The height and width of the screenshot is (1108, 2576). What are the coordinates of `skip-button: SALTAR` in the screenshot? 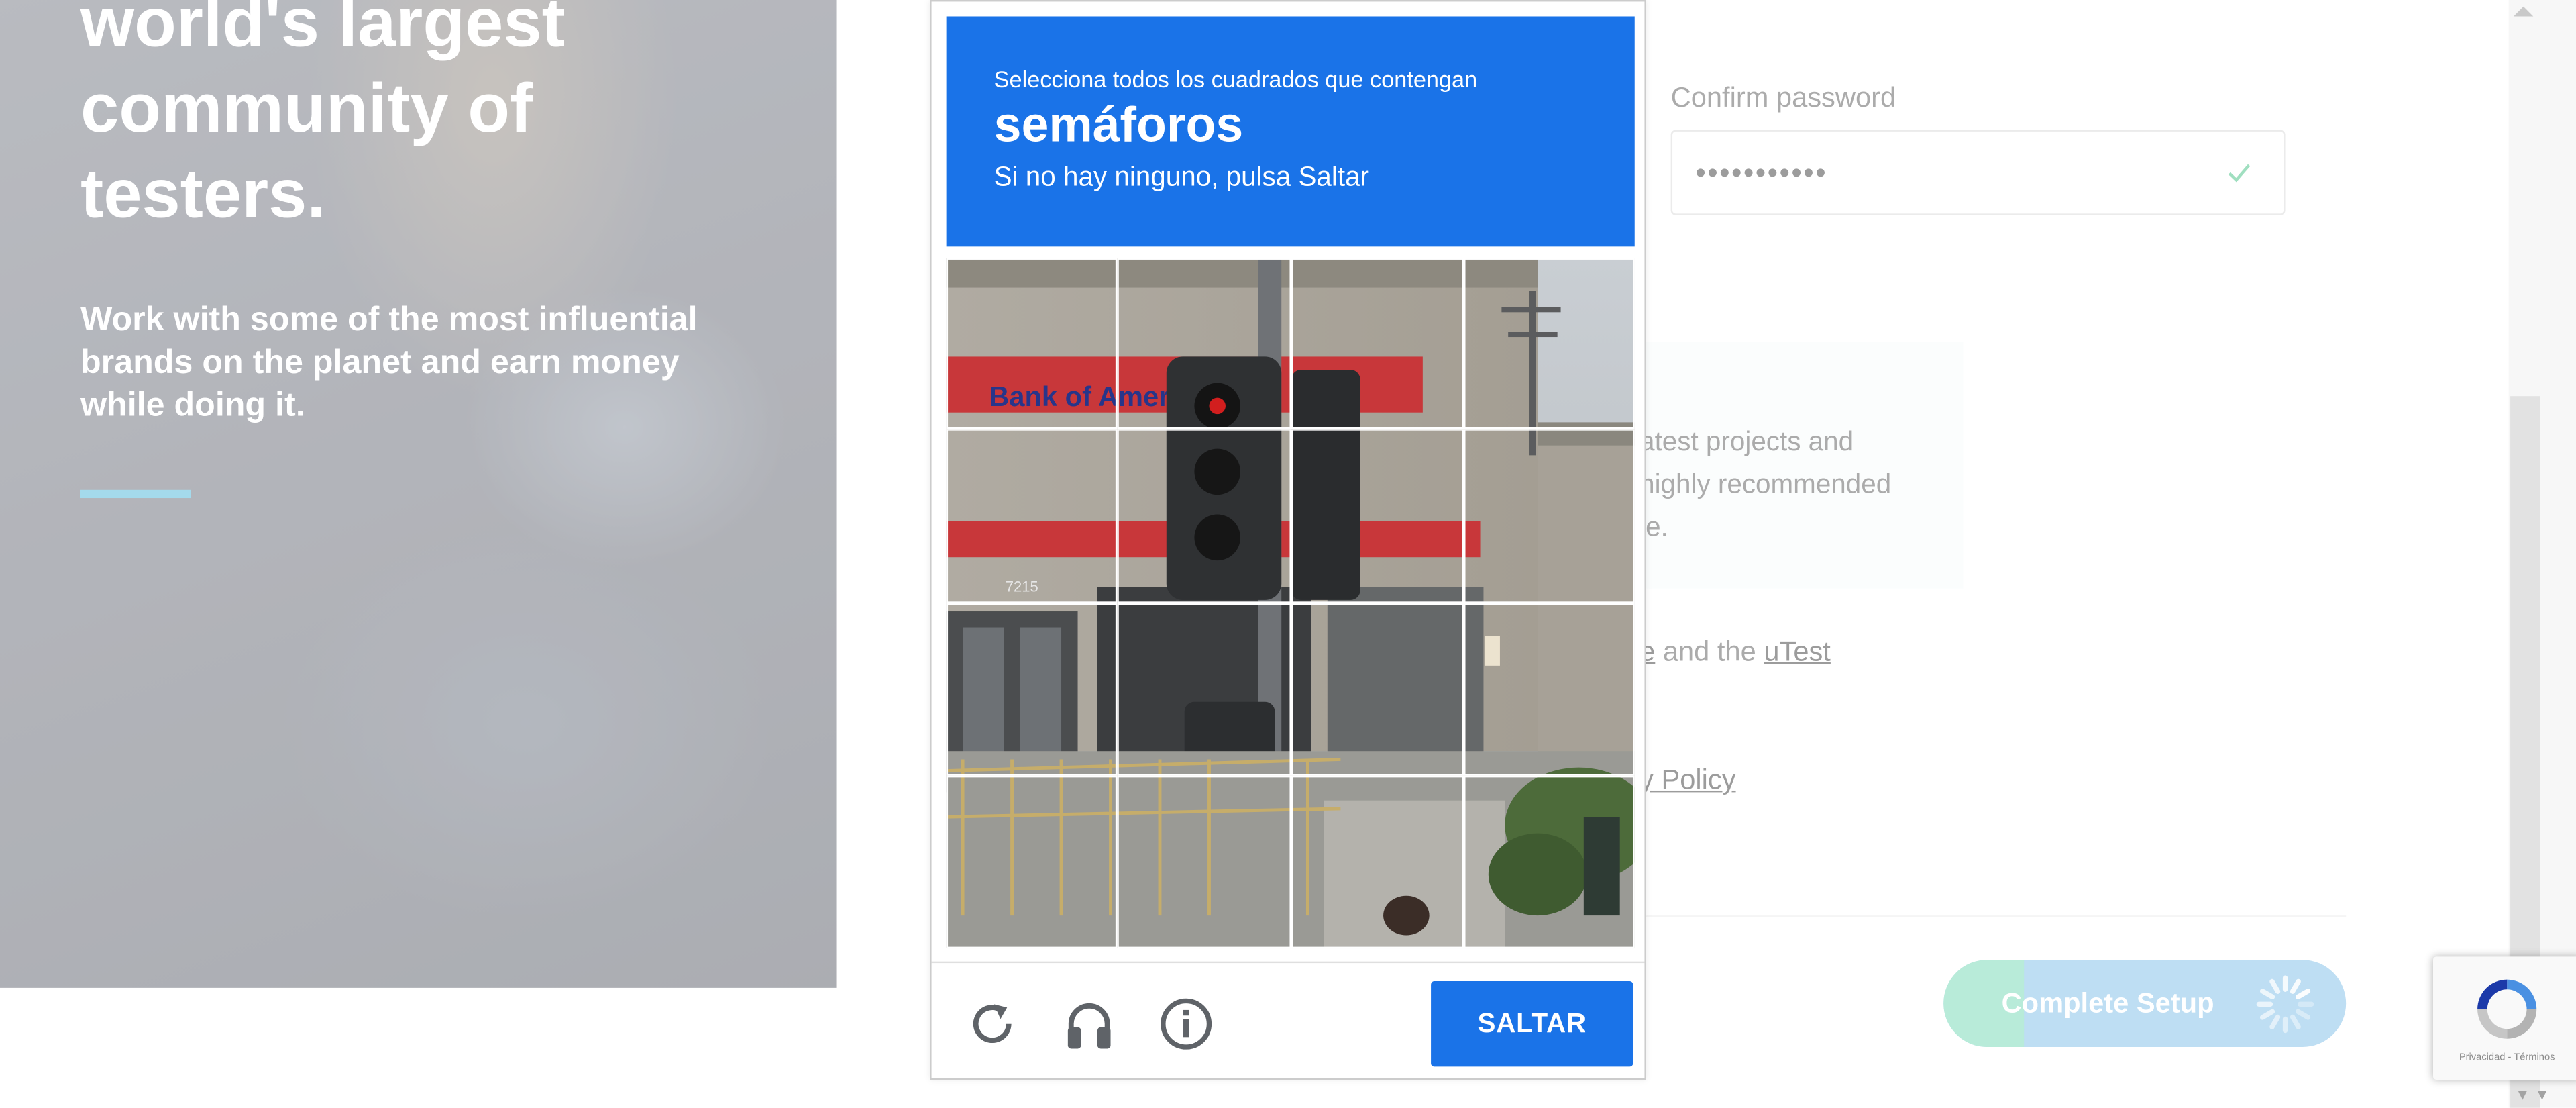 It's located at (1532, 1024).